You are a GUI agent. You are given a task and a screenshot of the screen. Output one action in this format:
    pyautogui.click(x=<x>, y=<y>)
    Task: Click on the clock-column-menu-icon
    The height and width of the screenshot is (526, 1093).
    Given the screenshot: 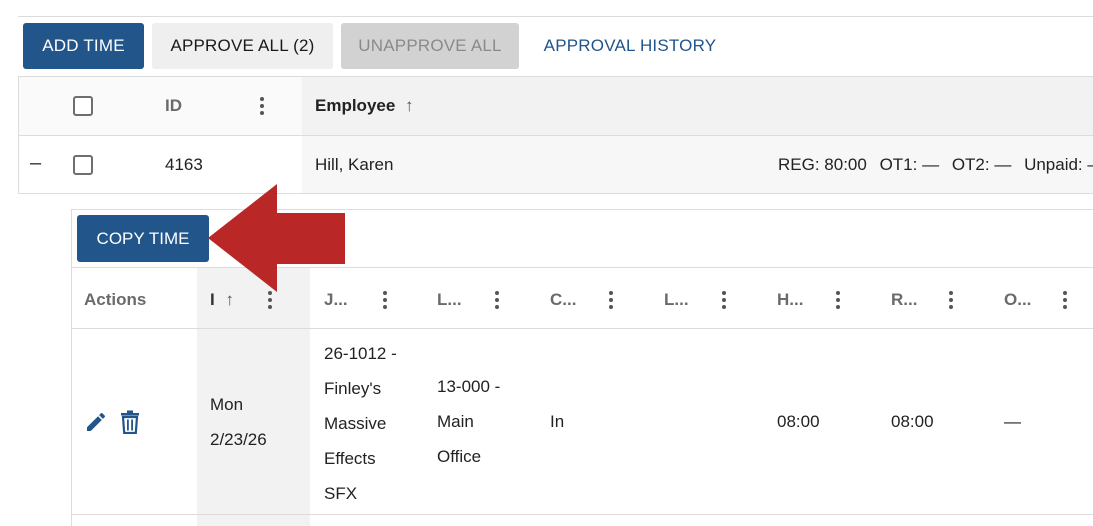 What is the action you would take?
    pyautogui.click(x=611, y=300)
    